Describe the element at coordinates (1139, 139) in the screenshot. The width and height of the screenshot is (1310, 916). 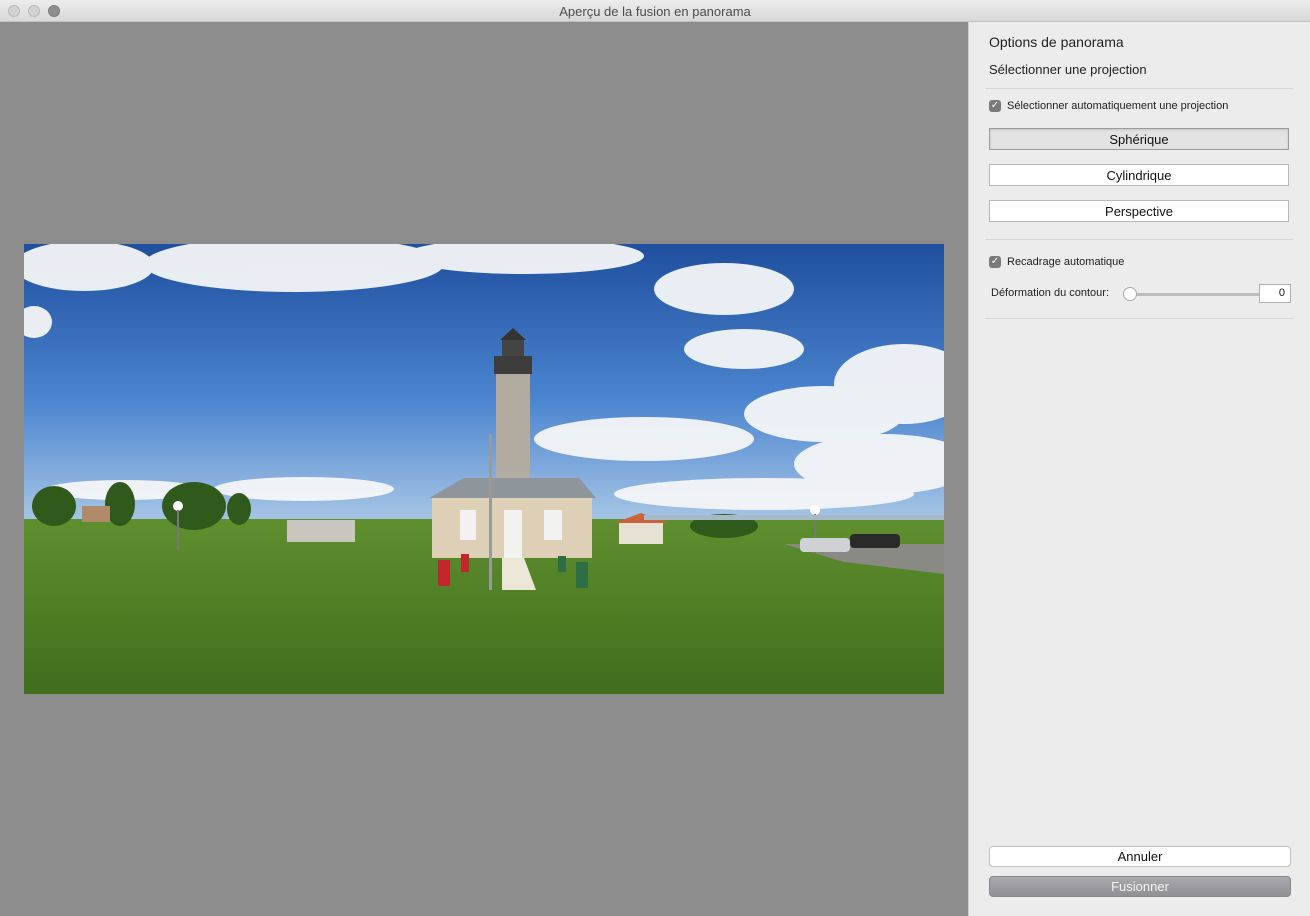
I see `projection-spherical-button: Sphérique` at that location.